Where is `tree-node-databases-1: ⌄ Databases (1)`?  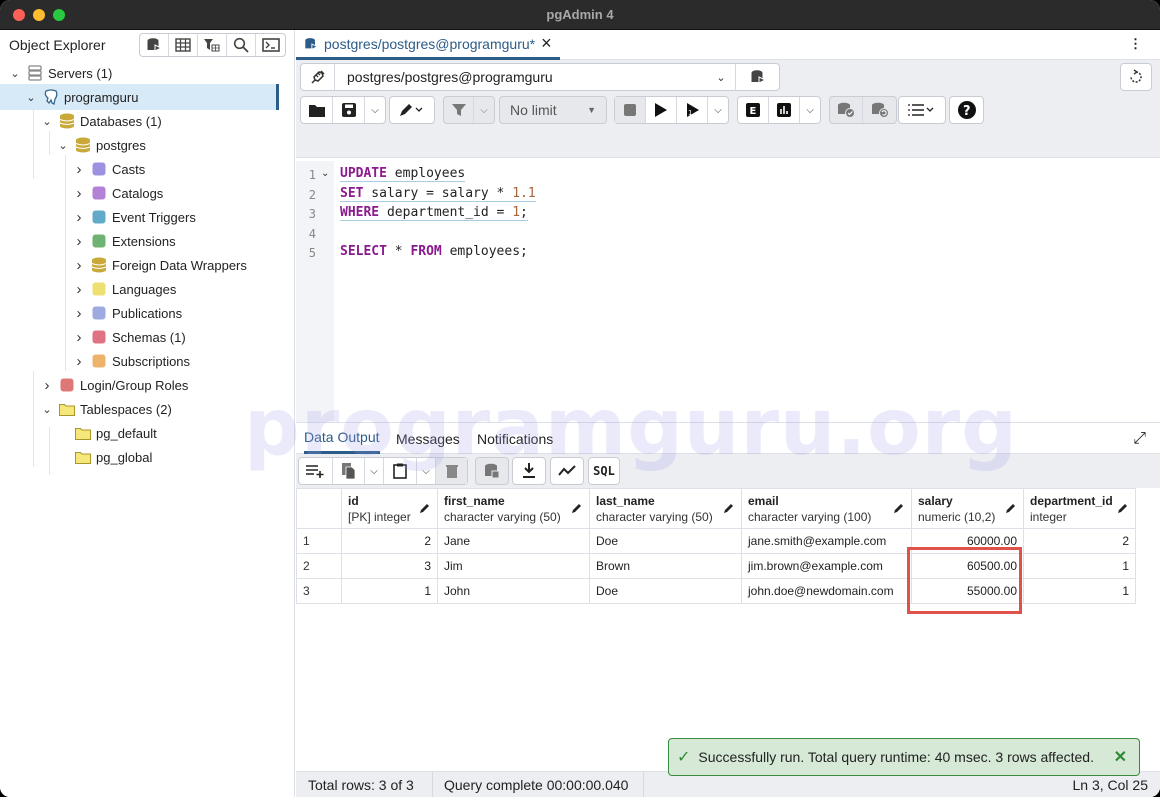
tree-node-databases-1: ⌄ Databases (1) is located at coordinates (101, 121).